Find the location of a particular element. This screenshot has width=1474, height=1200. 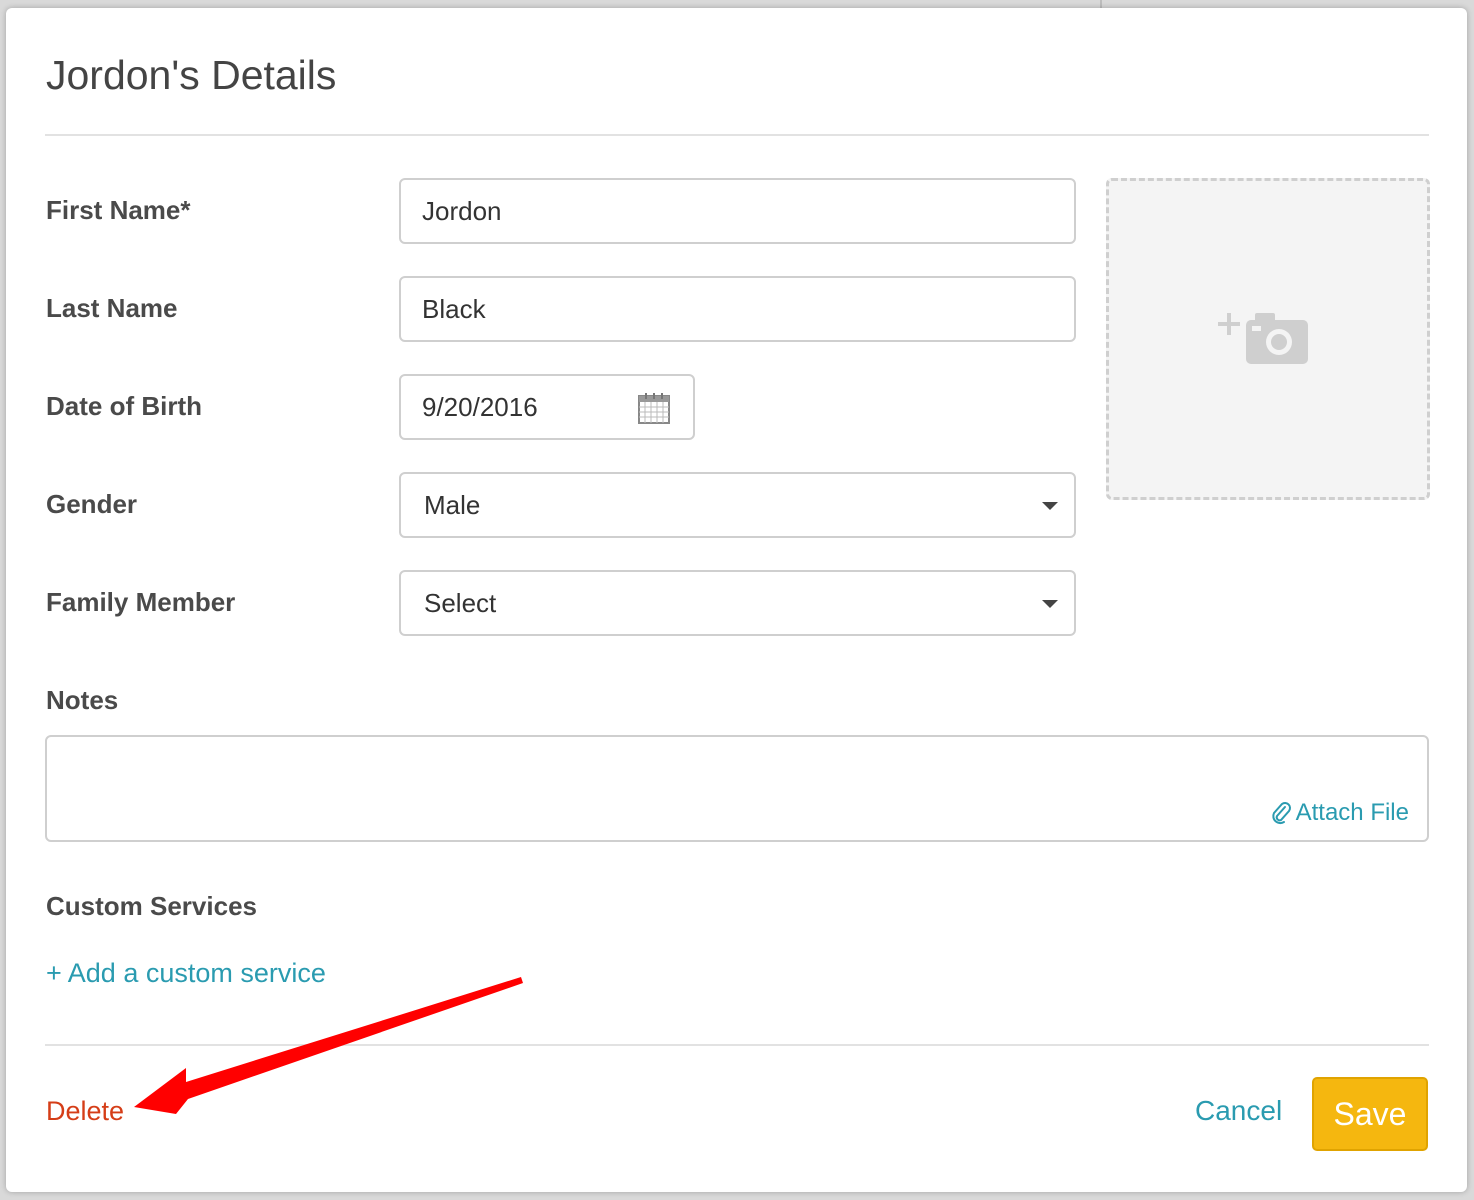

gender-select: Male is located at coordinates (737, 505).